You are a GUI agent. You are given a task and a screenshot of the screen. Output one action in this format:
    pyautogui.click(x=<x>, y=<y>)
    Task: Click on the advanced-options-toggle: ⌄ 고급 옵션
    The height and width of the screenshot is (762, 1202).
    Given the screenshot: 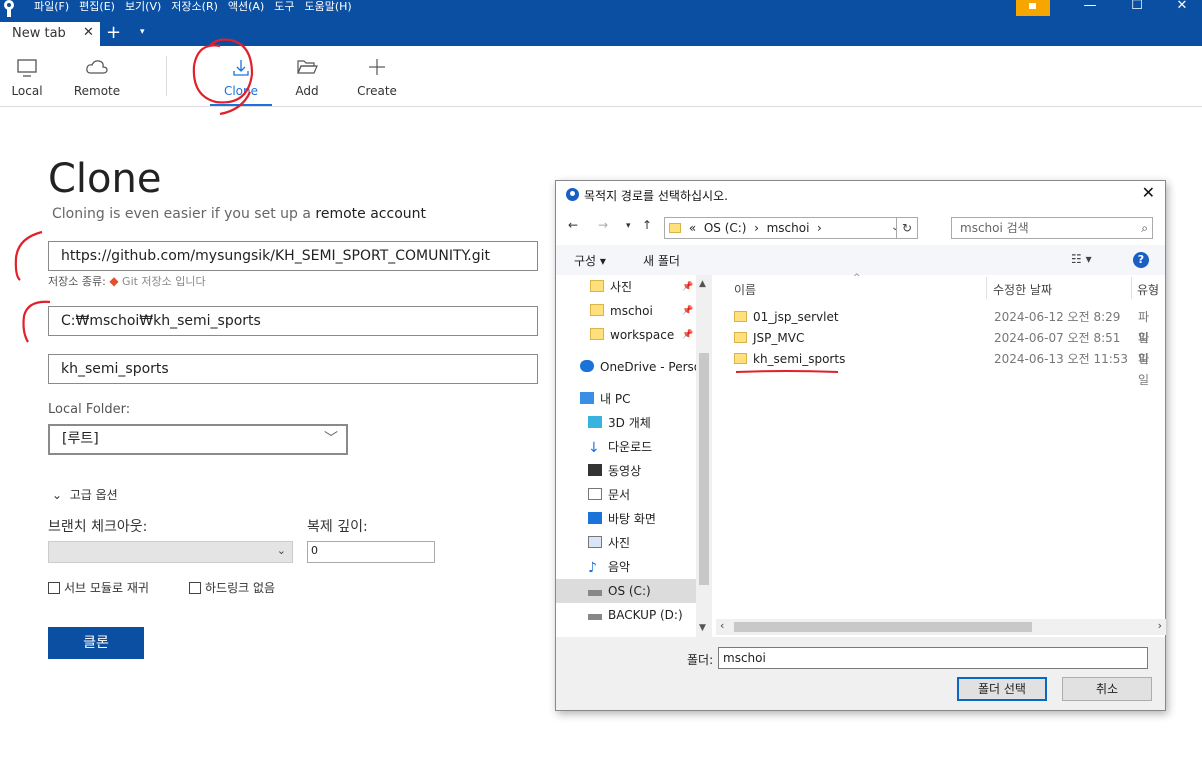 What is the action you would take?
    pyautogui.click(x=85, y=494)
    